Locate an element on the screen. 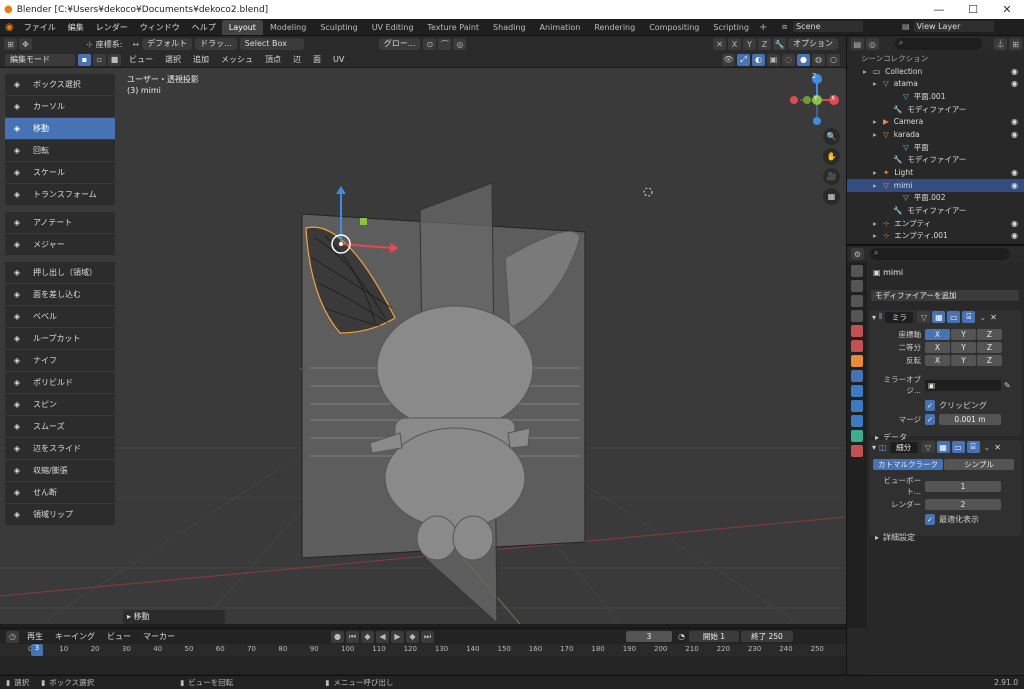  menu-face: 面 is located at coordinates (317, 59).